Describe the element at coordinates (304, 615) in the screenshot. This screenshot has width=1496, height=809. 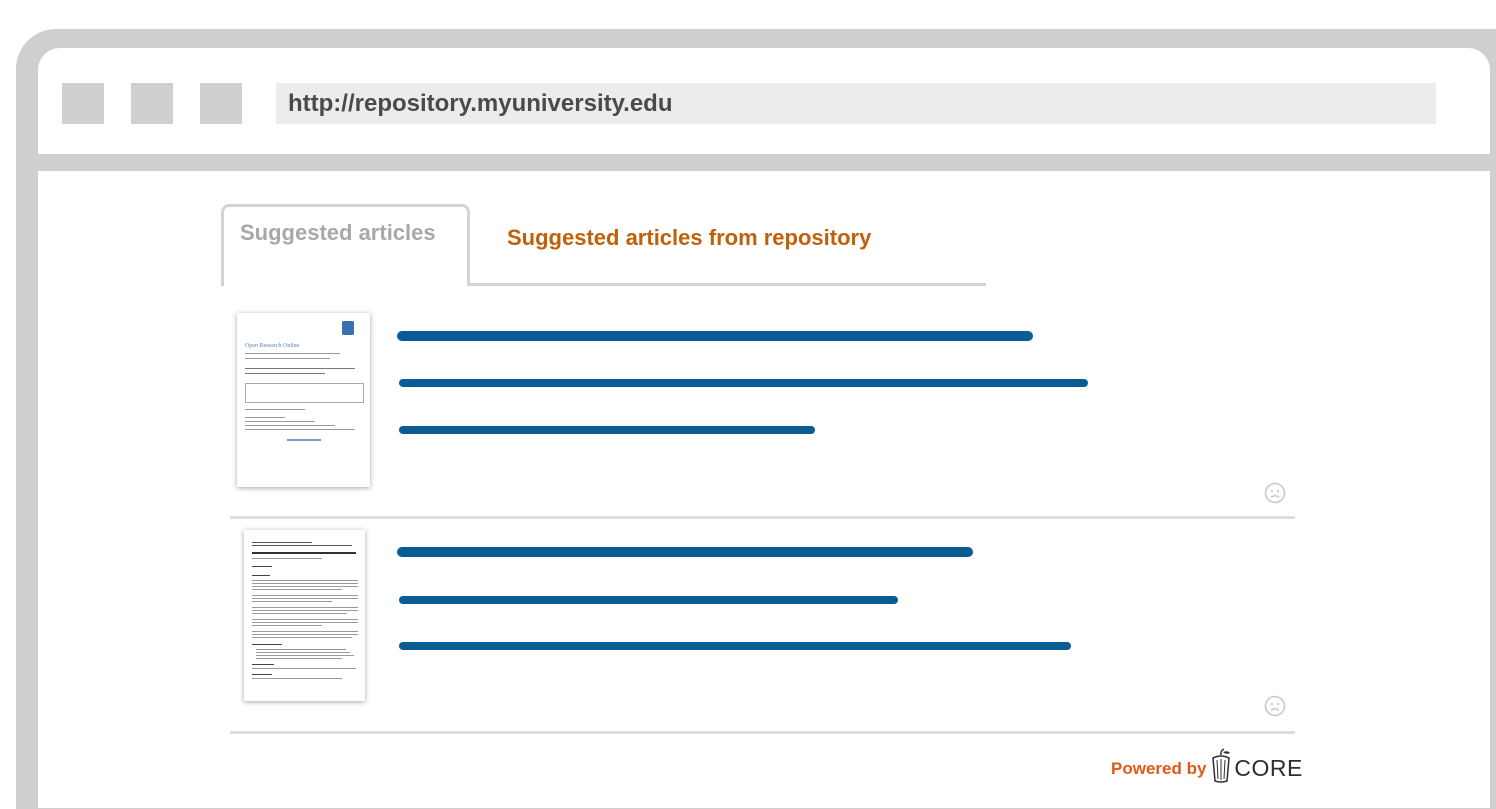
I see `article-thumbnail` at that location.